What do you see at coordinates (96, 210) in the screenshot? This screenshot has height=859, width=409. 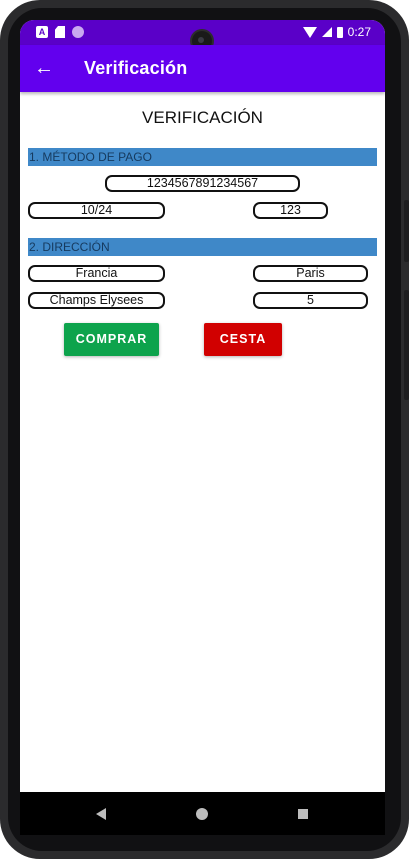 I see `expiry-date-field: 10/24` at bounding box center [96, 210].